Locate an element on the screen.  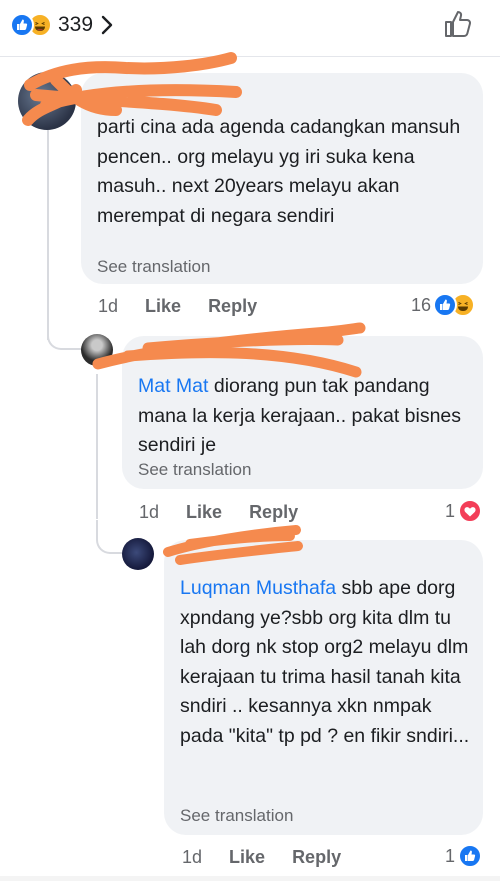
comment-reactions: 16 is located at coordinates (443, 305).